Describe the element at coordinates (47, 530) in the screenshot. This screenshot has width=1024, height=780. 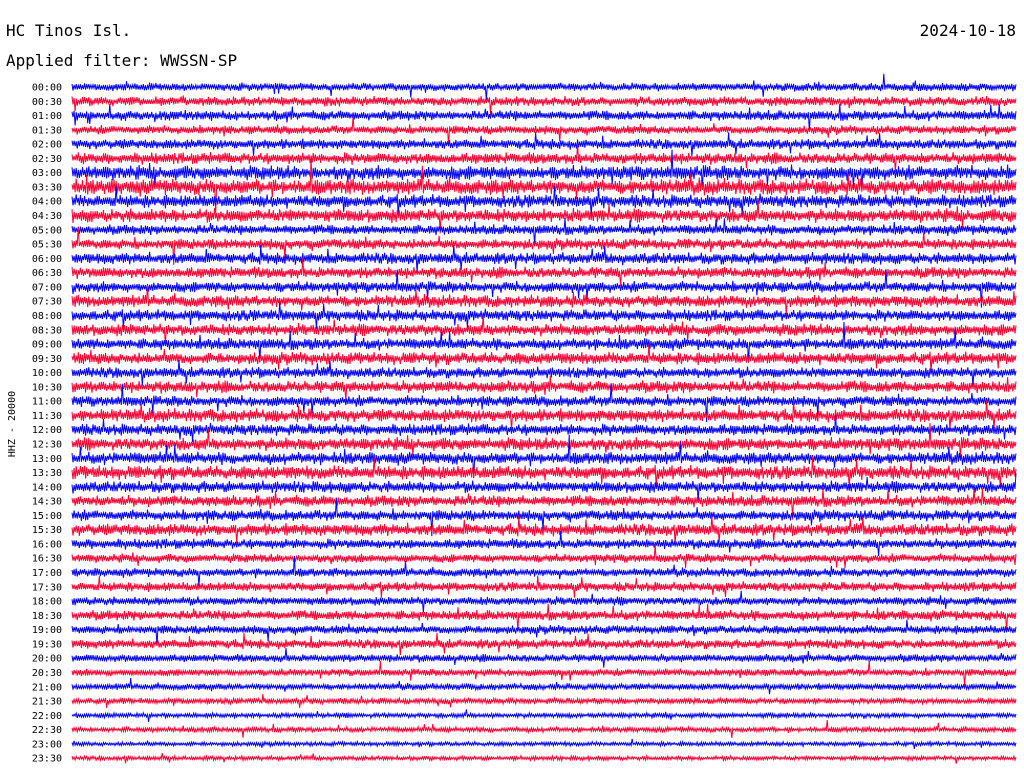
I see `time-tick-label: 15:30` at that location.